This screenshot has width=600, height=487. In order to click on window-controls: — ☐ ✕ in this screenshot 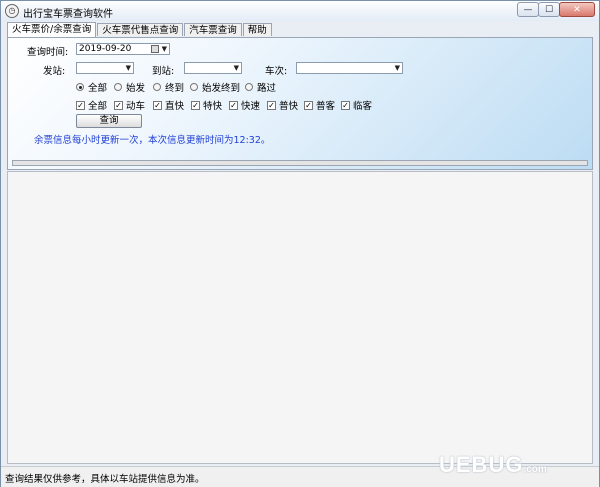, I will do `click(556, 10)`.